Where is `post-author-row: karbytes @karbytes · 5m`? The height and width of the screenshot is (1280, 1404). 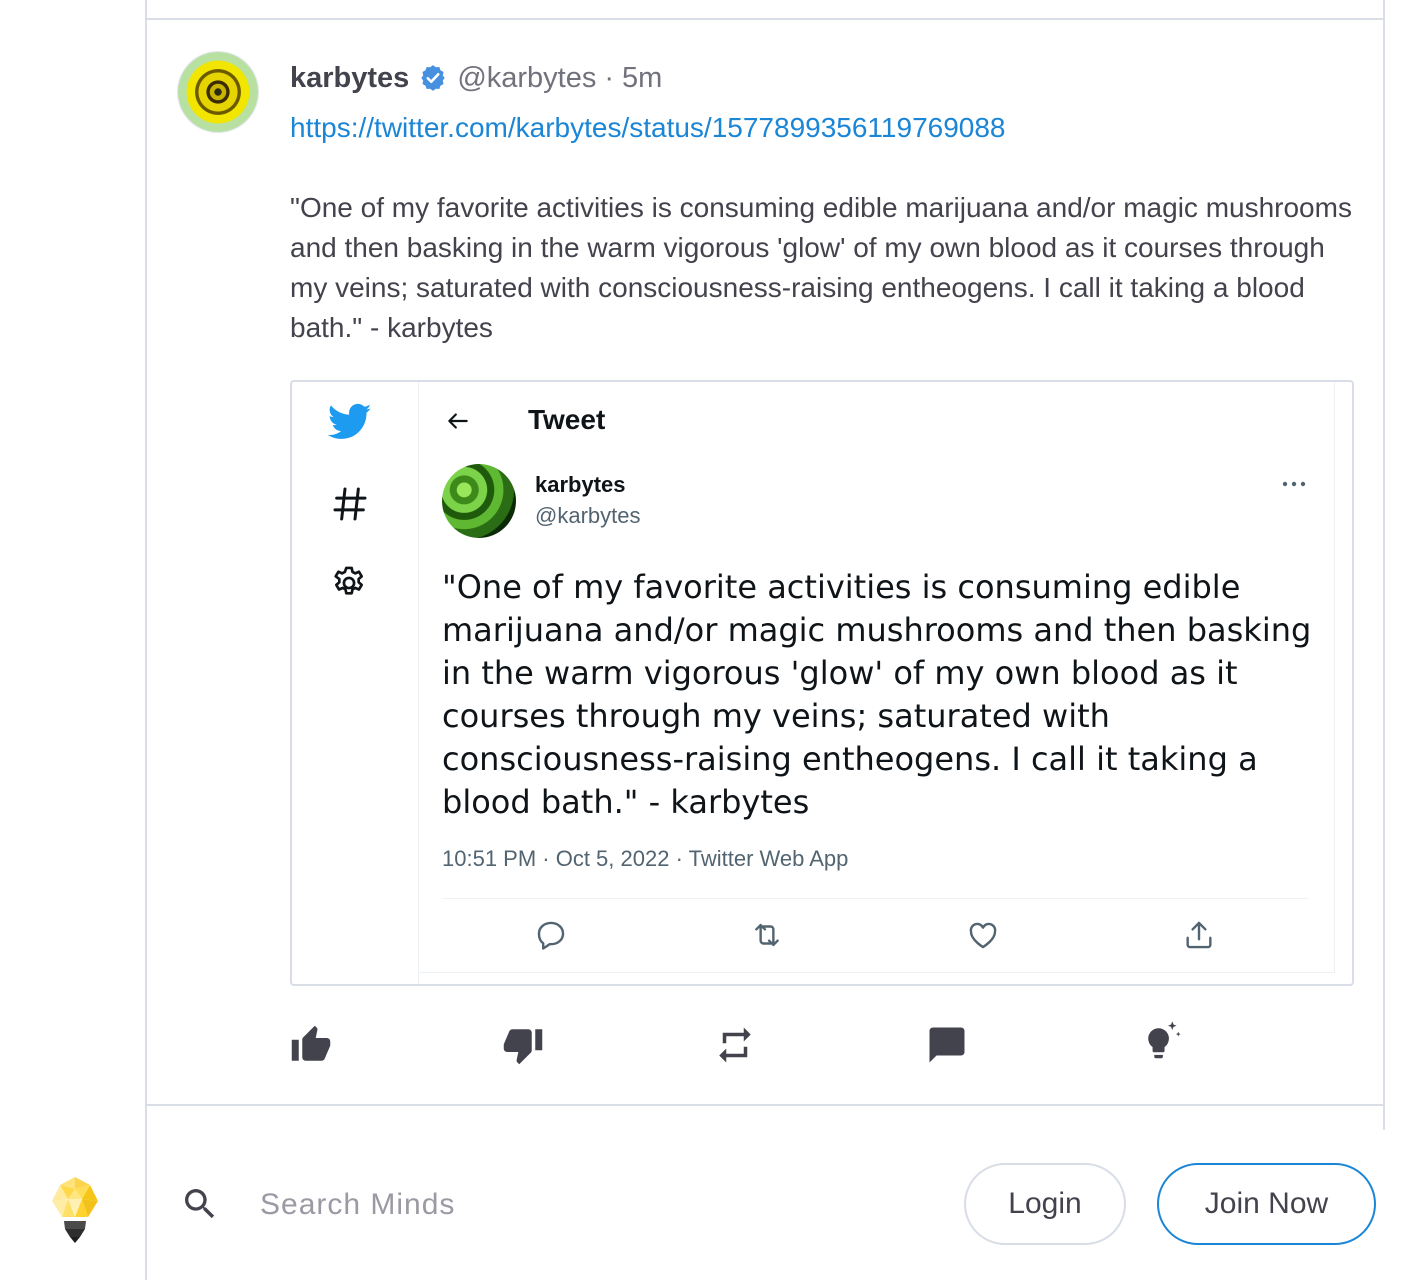 post-author-row: karbytes @karbytes · 5m is located at coordinates (476, 78).